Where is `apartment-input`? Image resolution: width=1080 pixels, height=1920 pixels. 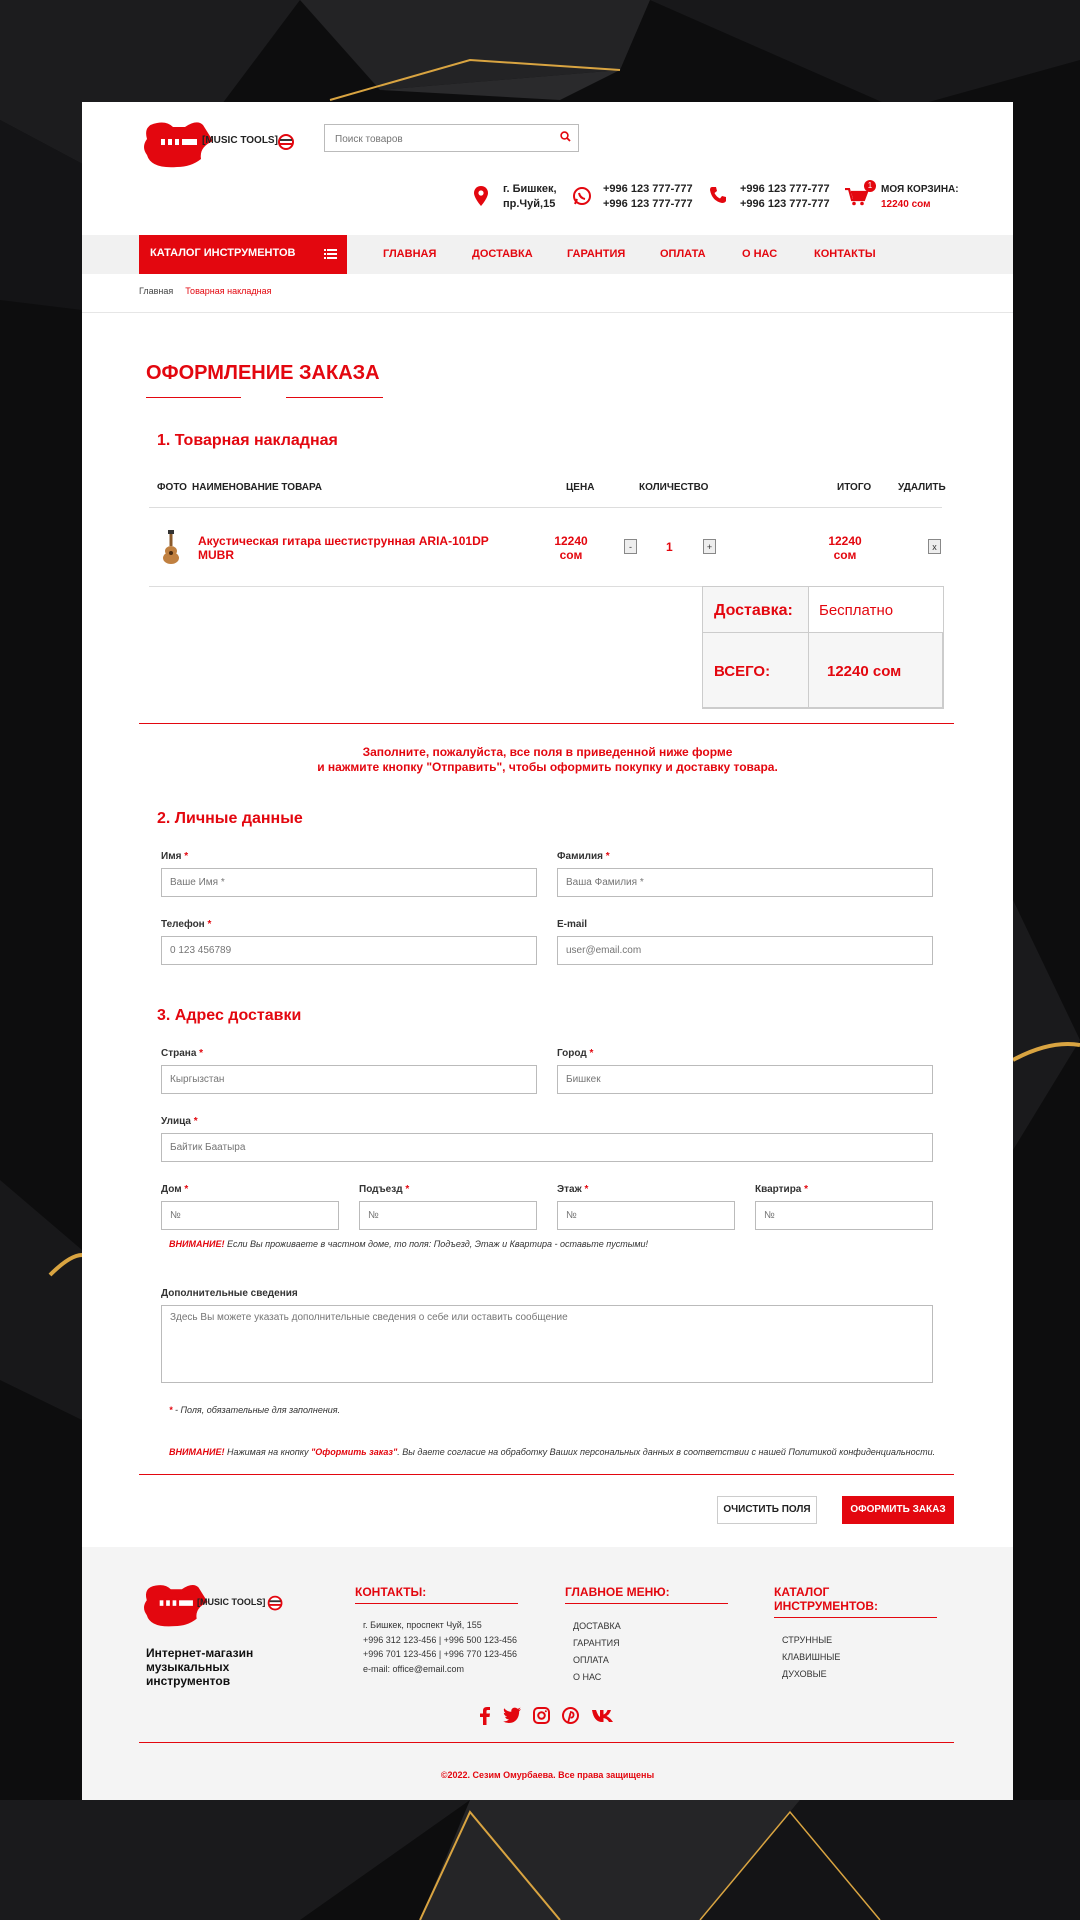
apartment-input is located at coordinates (844, 1215).